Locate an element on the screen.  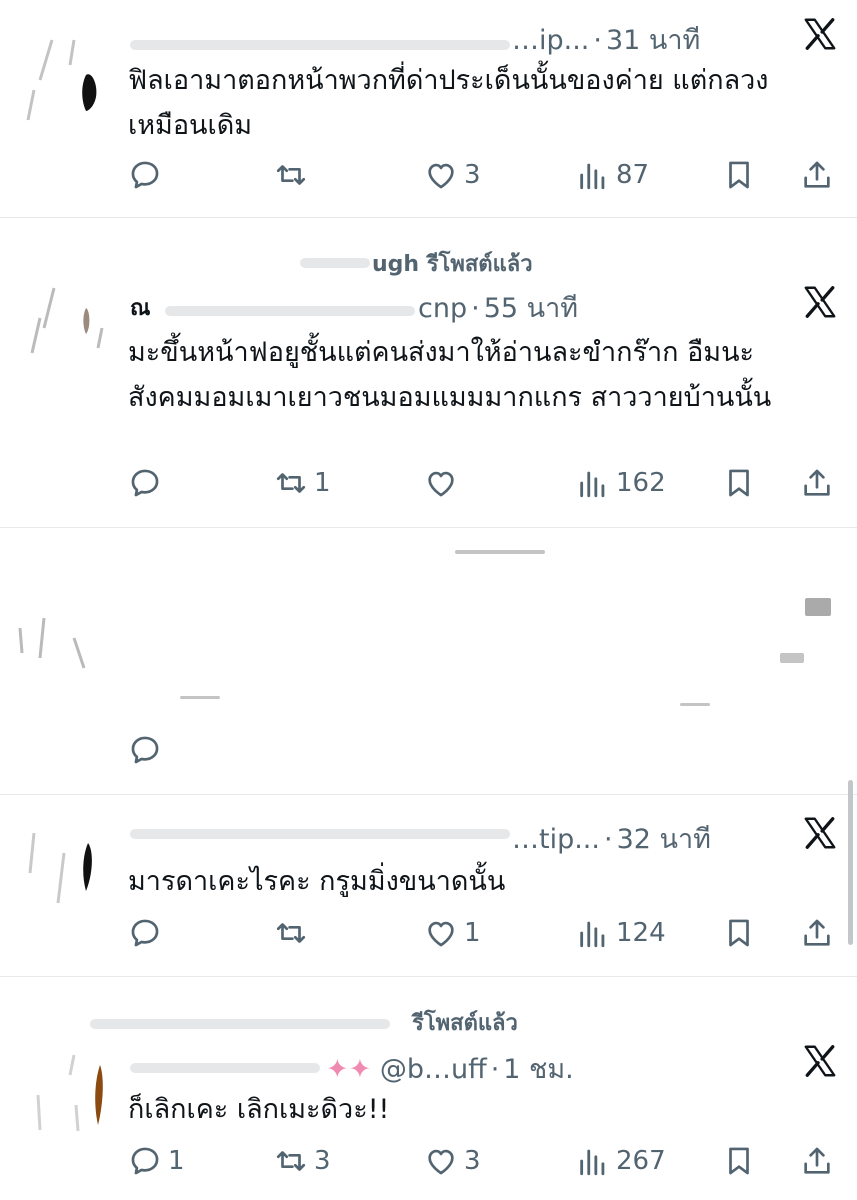
timestamp: 31 นาที is located at coordinates (653, 40).